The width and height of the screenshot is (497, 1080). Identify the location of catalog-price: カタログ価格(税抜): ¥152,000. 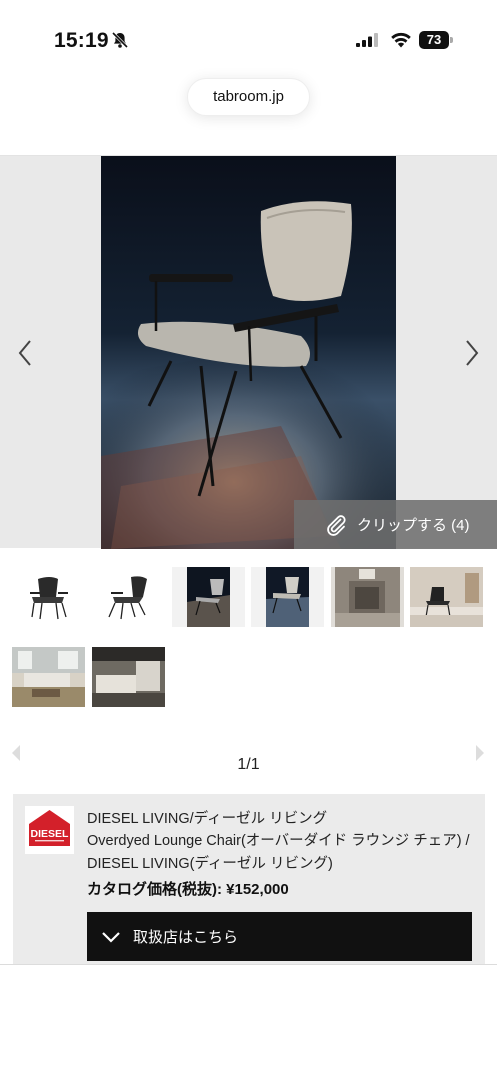
(188, 889).